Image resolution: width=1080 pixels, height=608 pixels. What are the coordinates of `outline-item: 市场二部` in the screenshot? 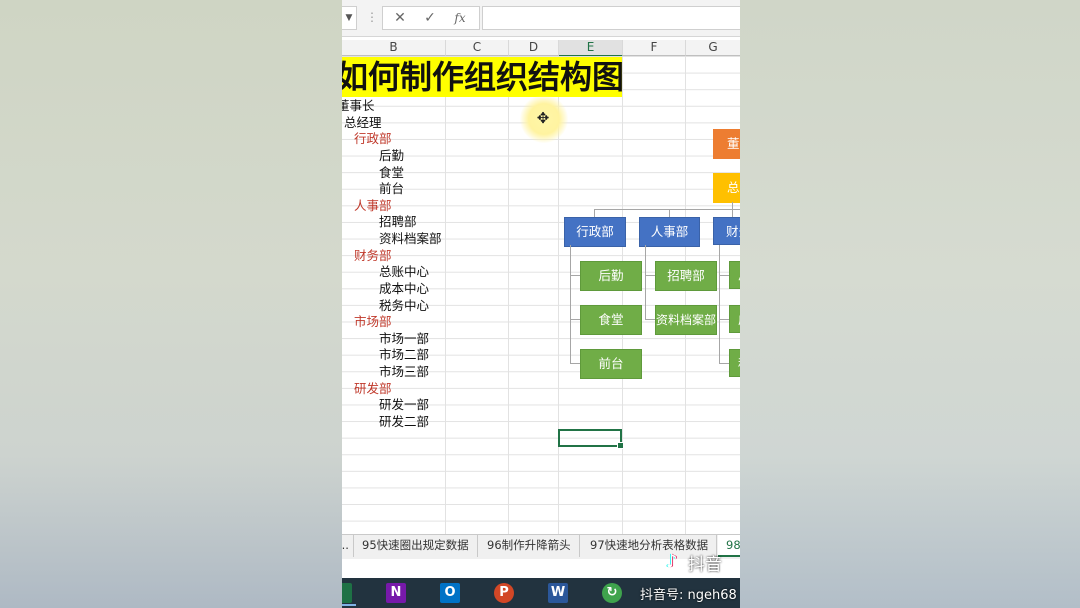 It's located at (404, 355).